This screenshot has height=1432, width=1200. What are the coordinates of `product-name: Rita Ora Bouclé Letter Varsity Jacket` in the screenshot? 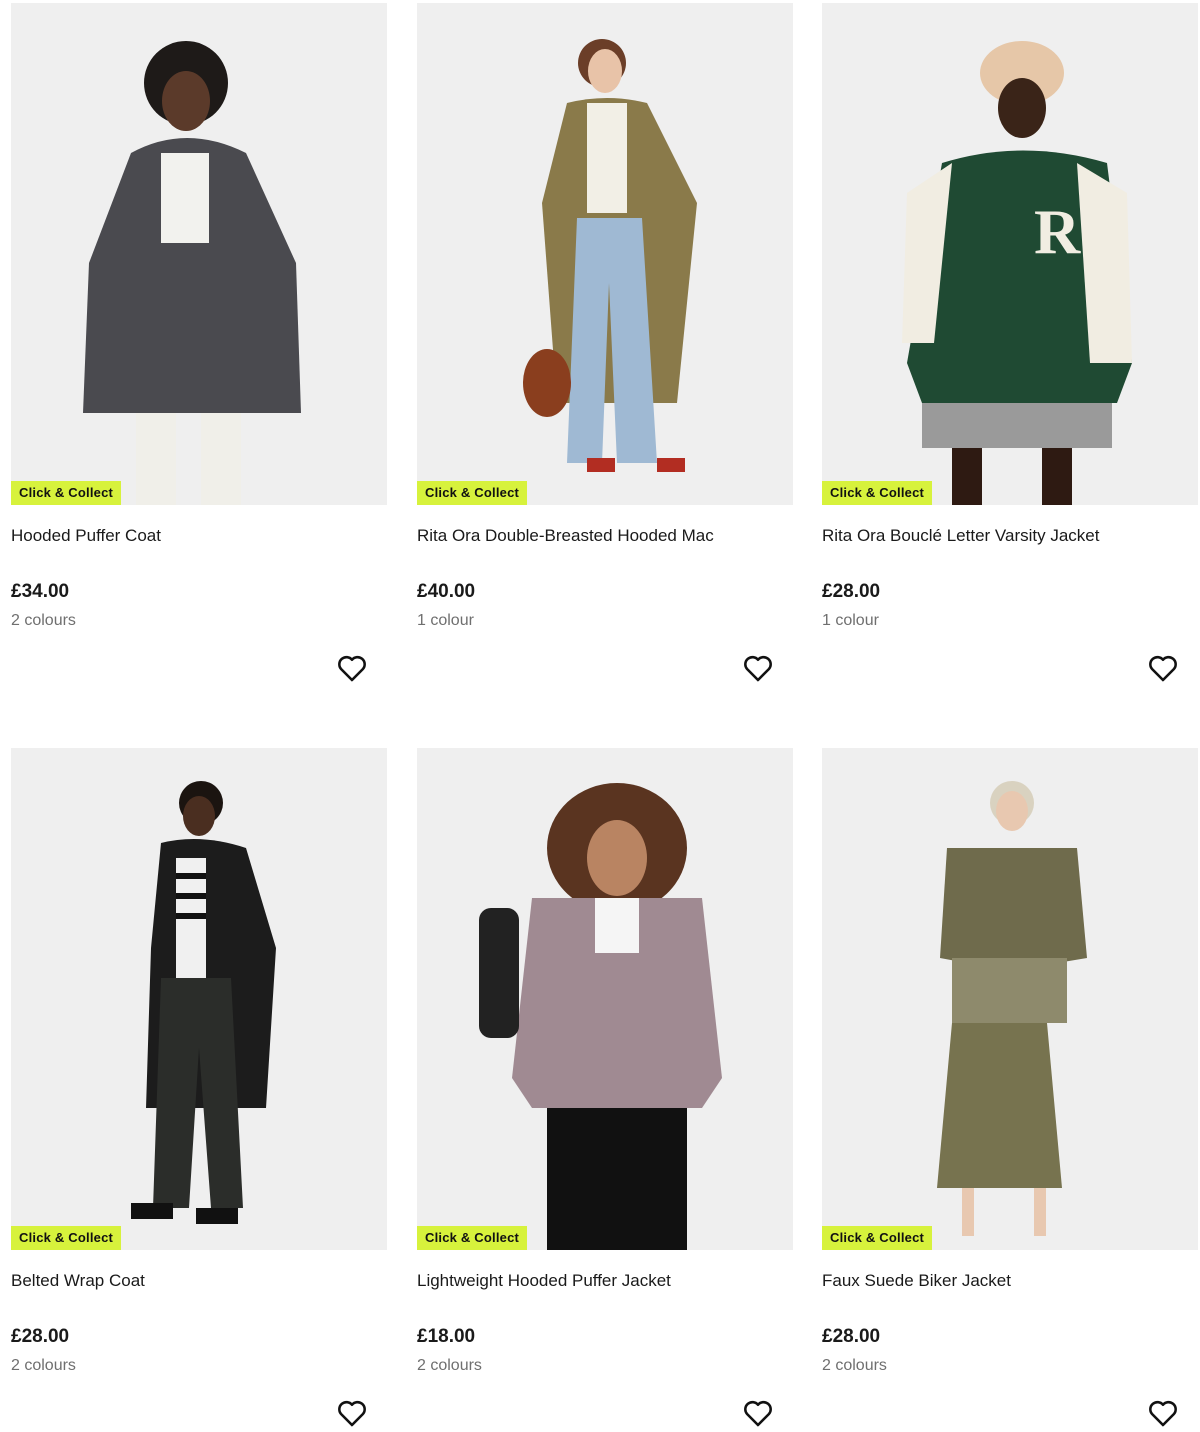 It's located at (960, 536).